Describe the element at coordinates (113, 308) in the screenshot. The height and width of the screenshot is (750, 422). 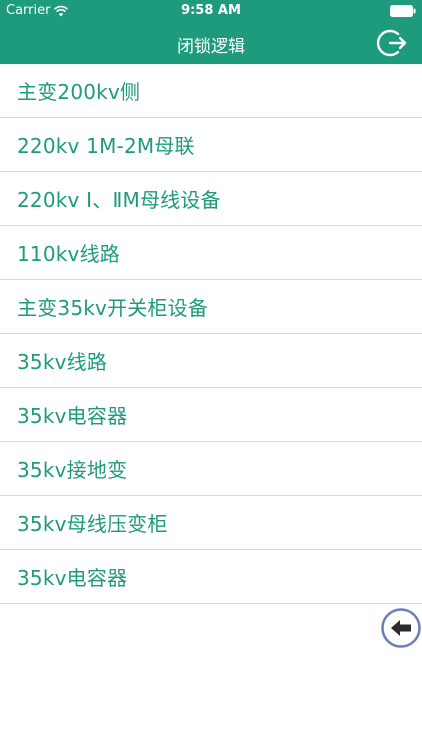
I see `list-item-label: 主变35kv开关柜设备` at that location.